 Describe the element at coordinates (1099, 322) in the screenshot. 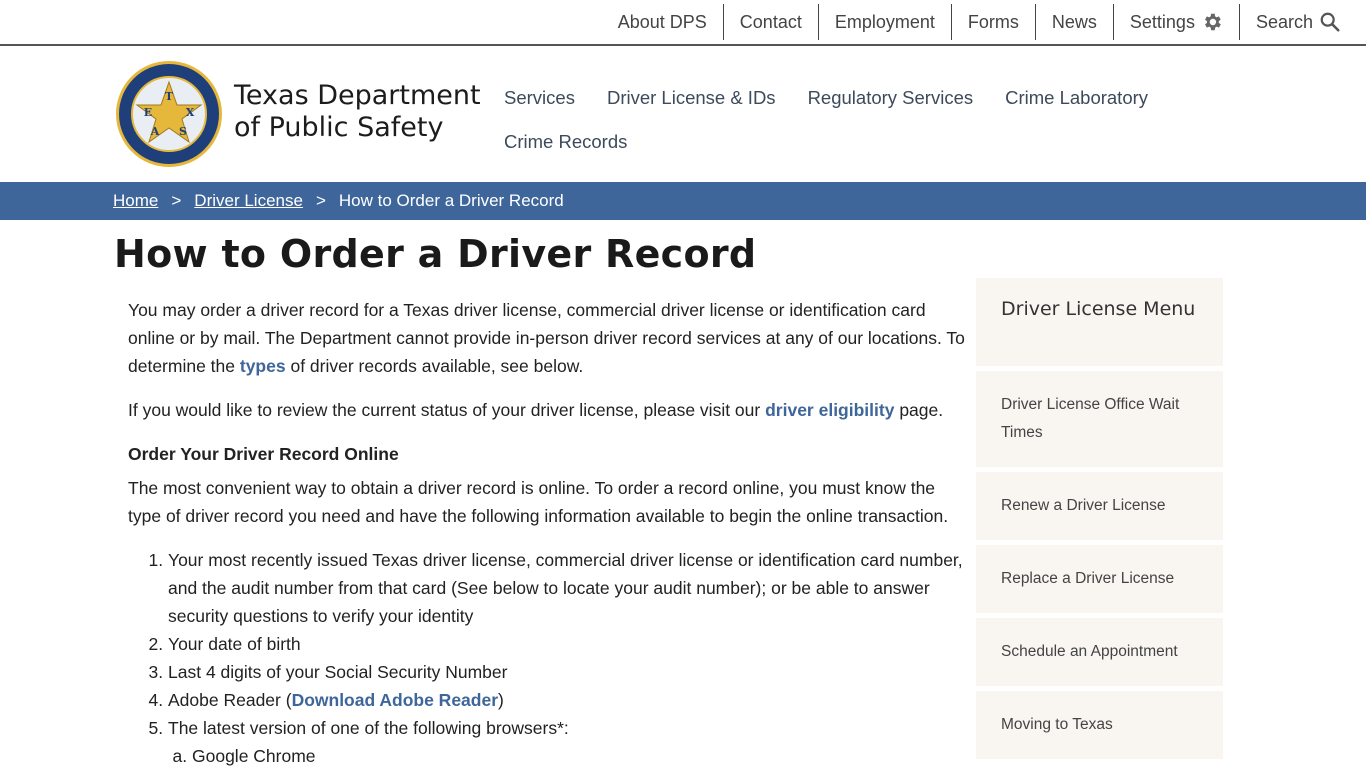

I see `sidebar-heading: Driver License Menu` at that location.